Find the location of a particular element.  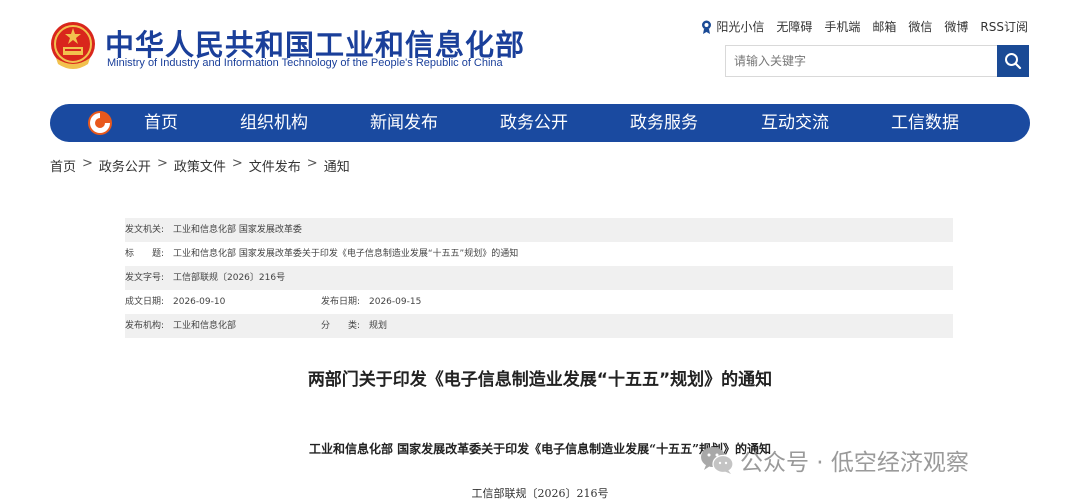

ministry-logo-icon is located at coordinates (100, 123).